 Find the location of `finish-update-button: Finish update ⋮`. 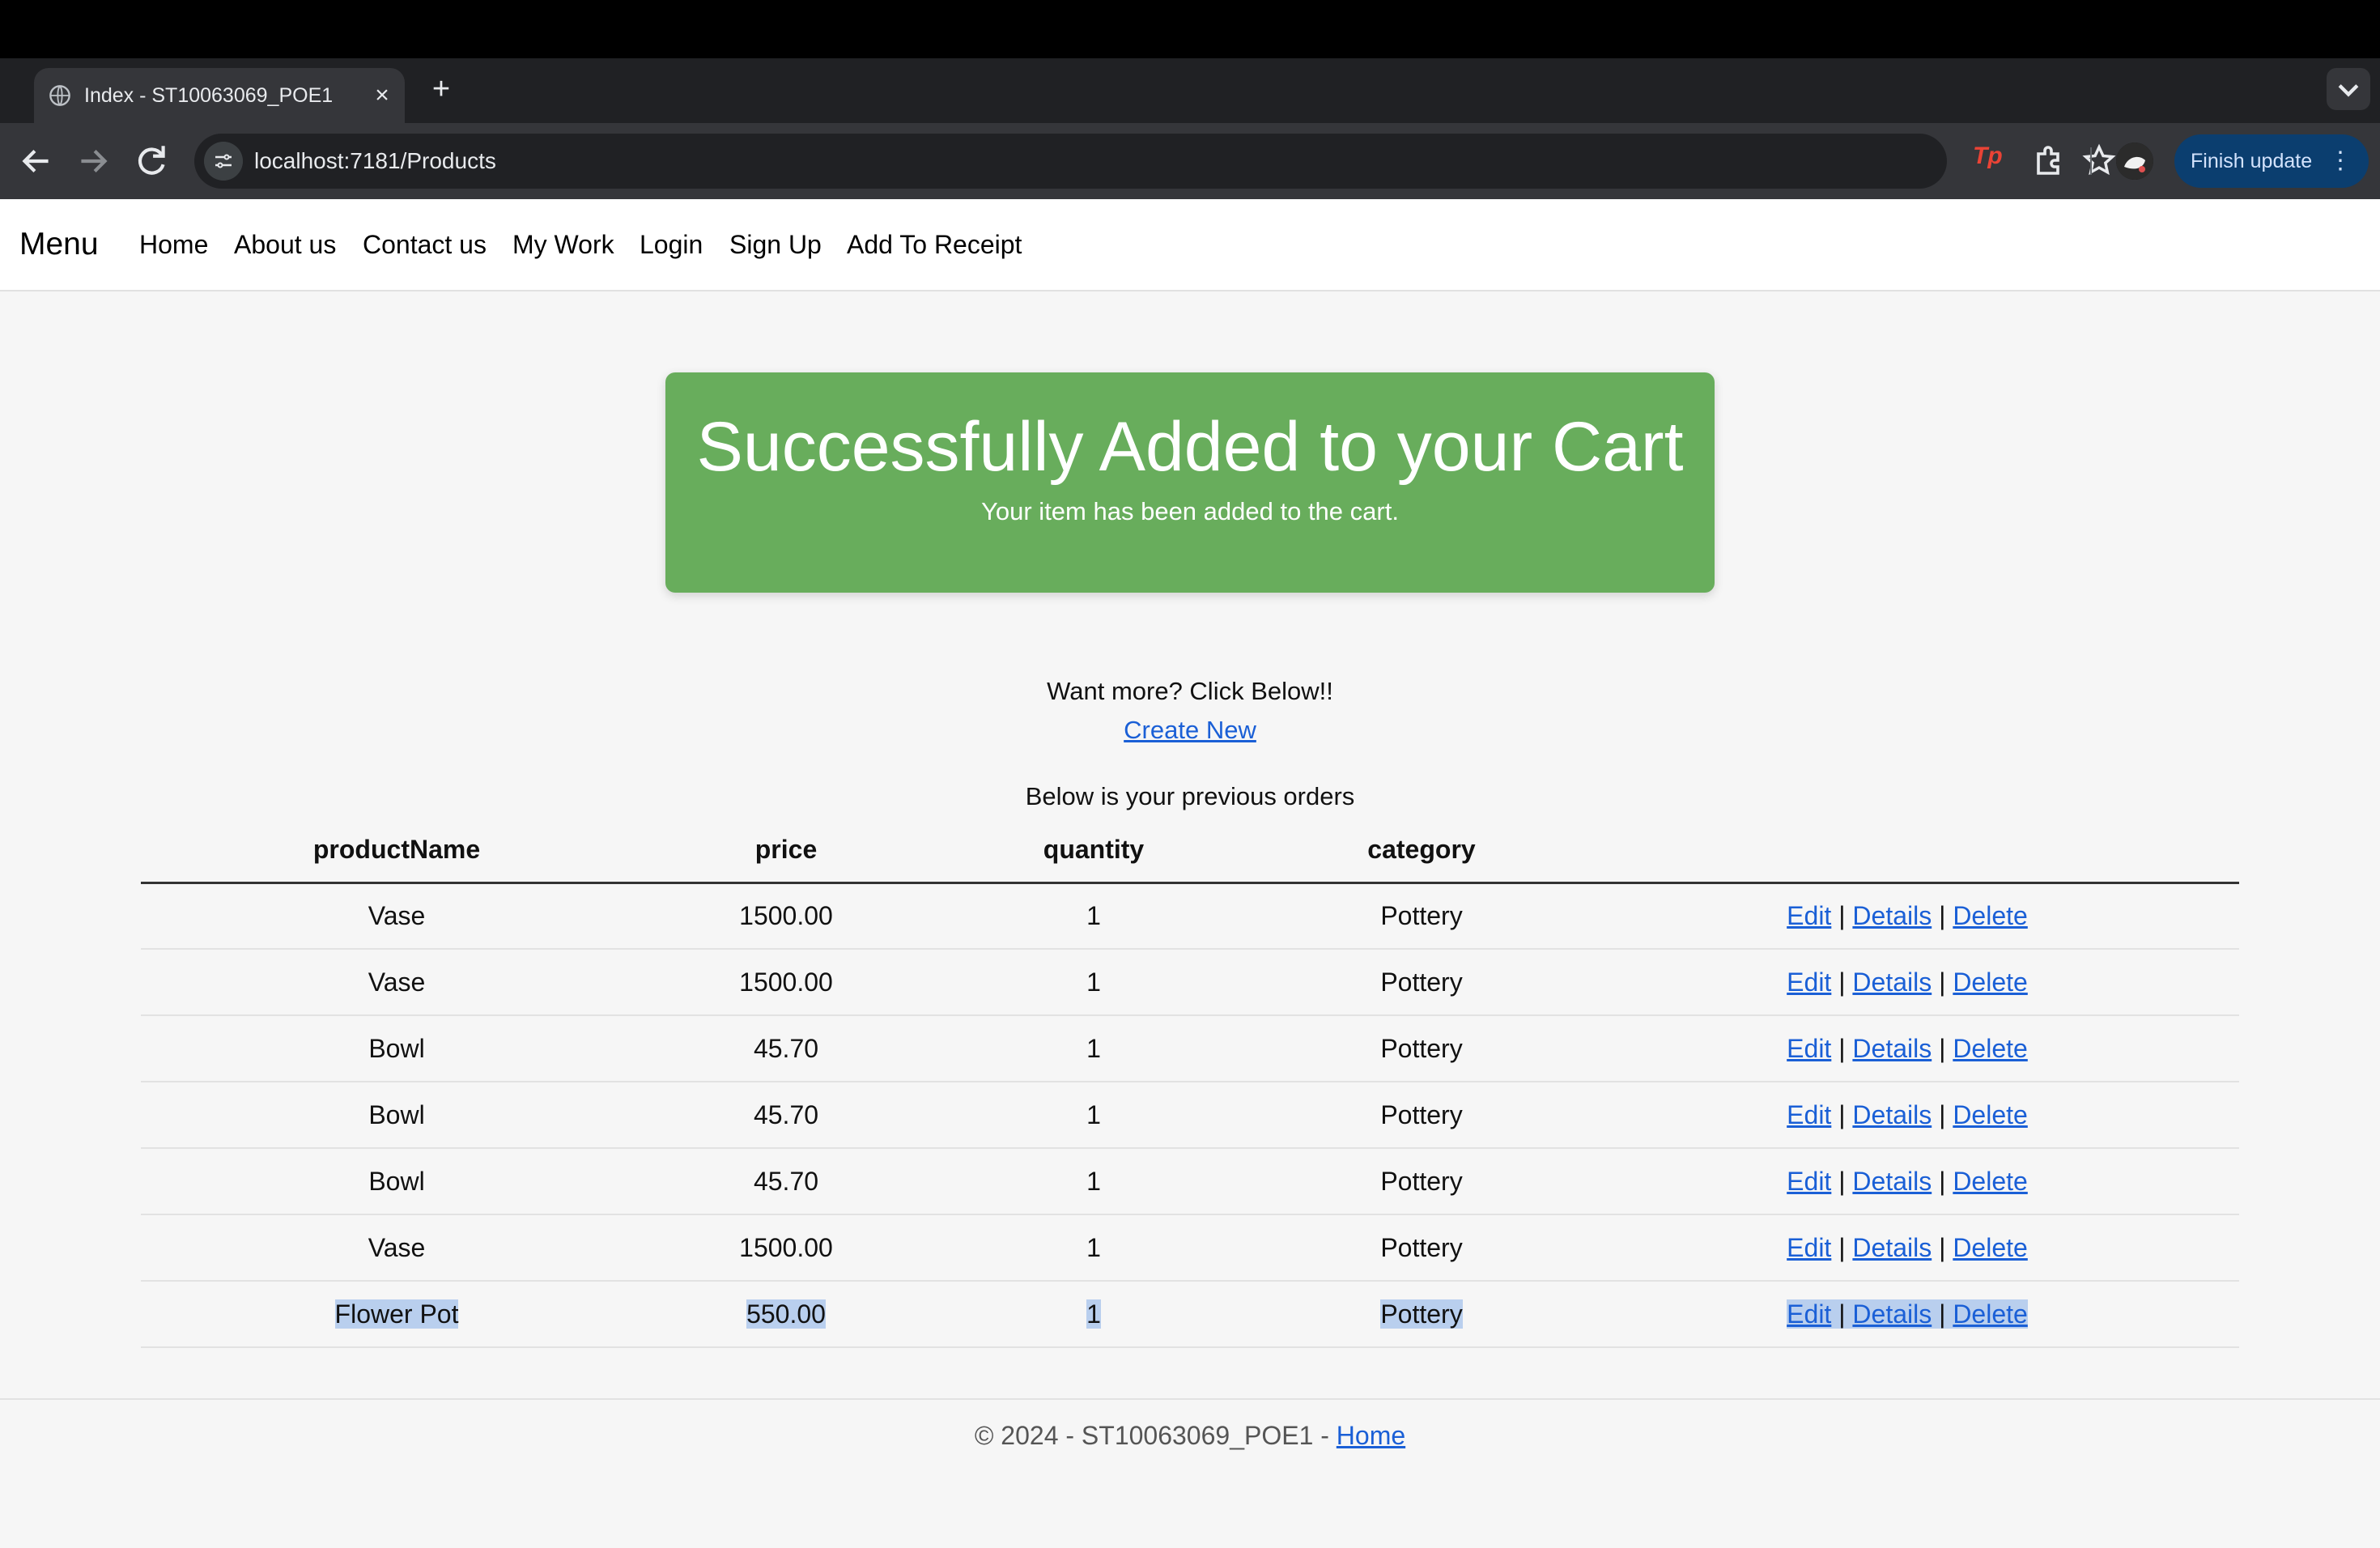

finish-update-button: Finish update ⋮ is located at coordinates (2271, 161).